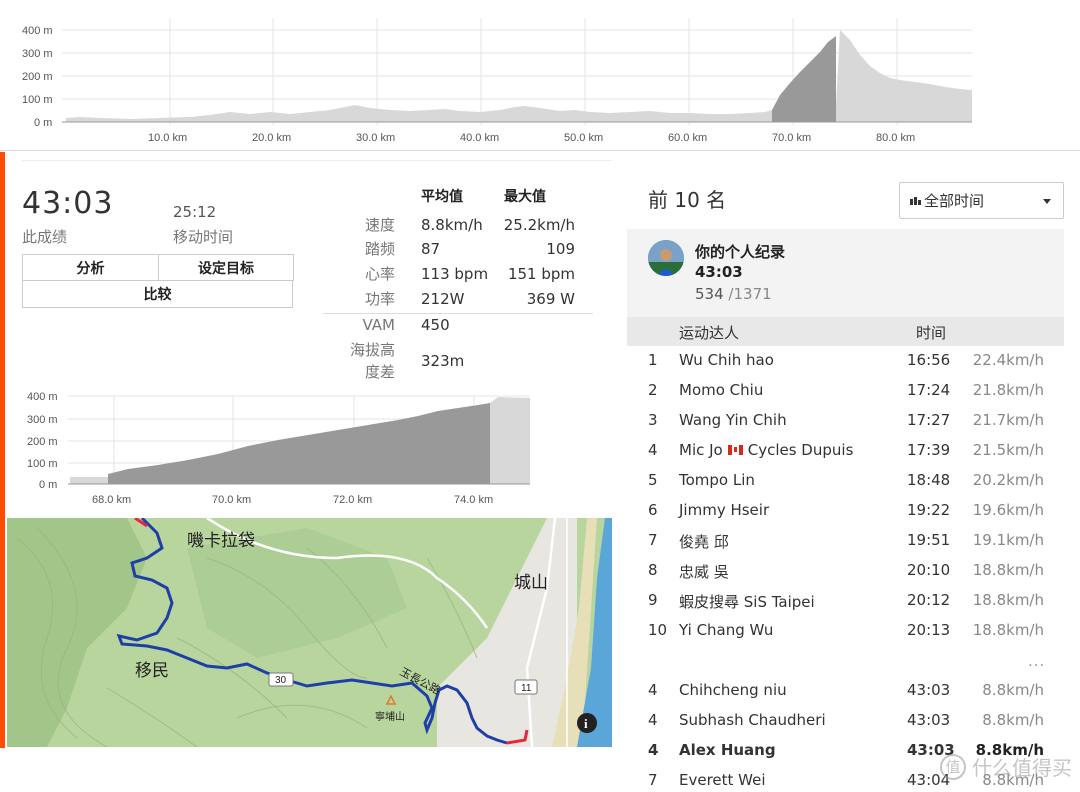 The image size is (1080, 792). What do you see at coordinates (845, 421) in the screenshot?
I see `leaderboard-row: 3 Wang Yin Chih 17:27 21.7km/h` at bounding box center [845, 421].